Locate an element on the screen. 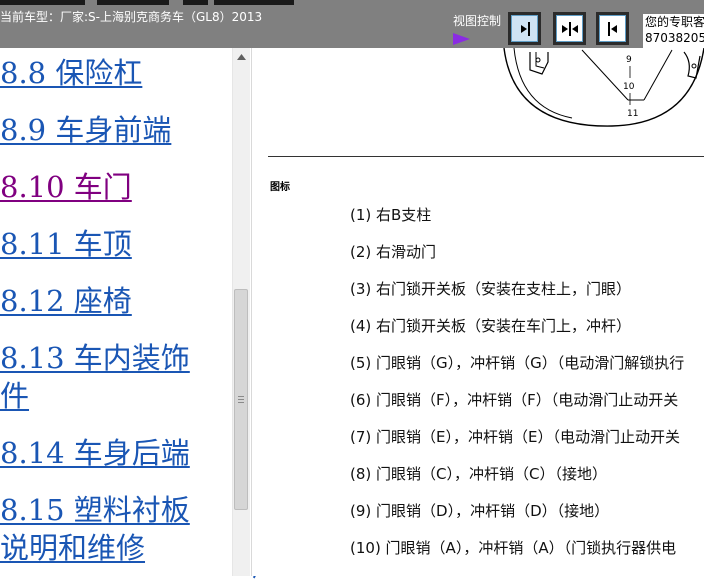 Image resolution: width=704 pixels, height=583 pixels. chevron-up-icon is located at coordinates (241, 56).